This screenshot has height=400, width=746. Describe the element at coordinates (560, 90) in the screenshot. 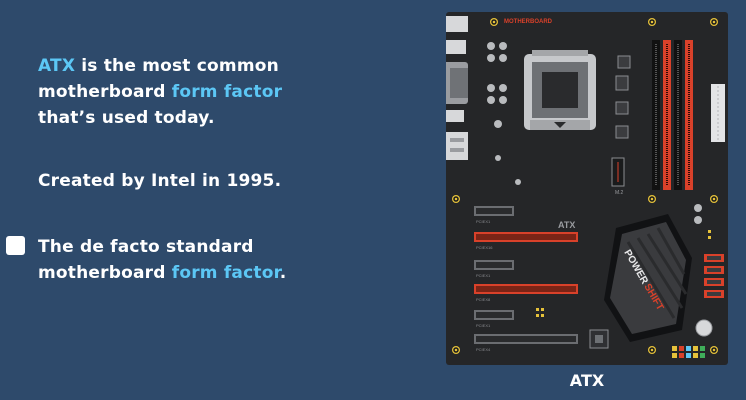

I see `cpu-socket` at that location.